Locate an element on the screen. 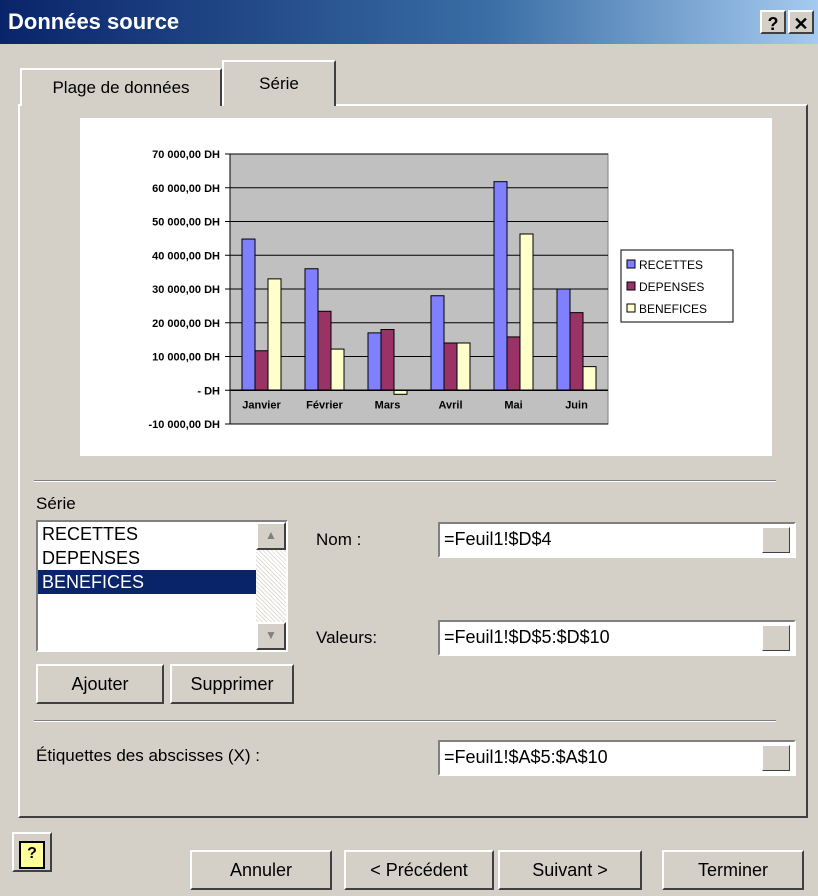  series-listbox: RECETTES DEPENSES BENEFICES ▲ ▼ is located at coordinates (162, 586).